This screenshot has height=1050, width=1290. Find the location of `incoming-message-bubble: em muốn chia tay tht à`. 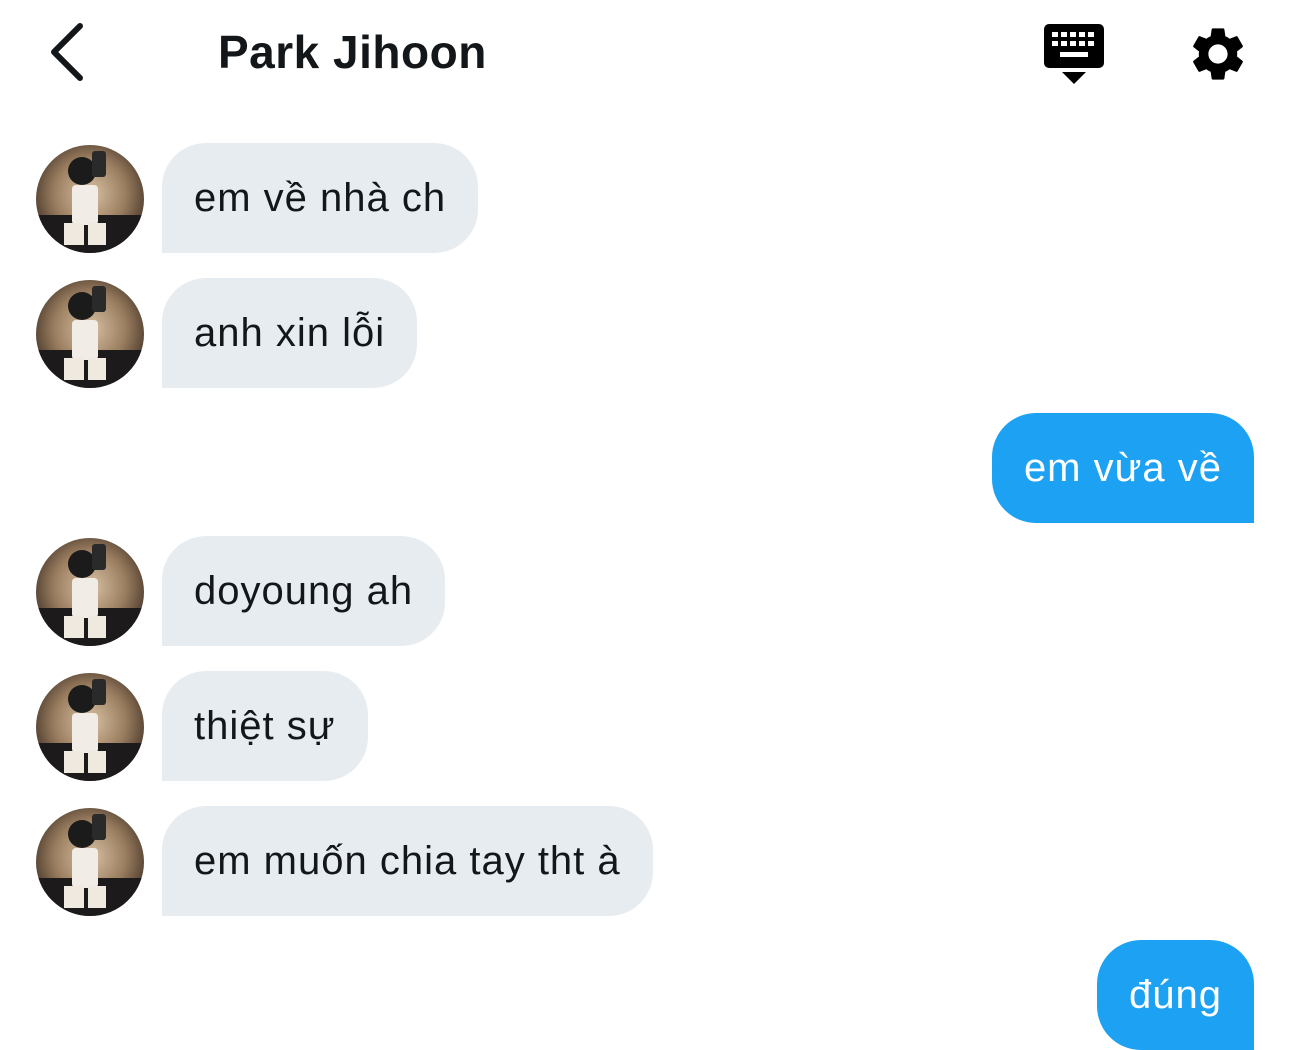

incoming-message-bubble: em muốn chia tay tht à is located at coordinates (407, 861).